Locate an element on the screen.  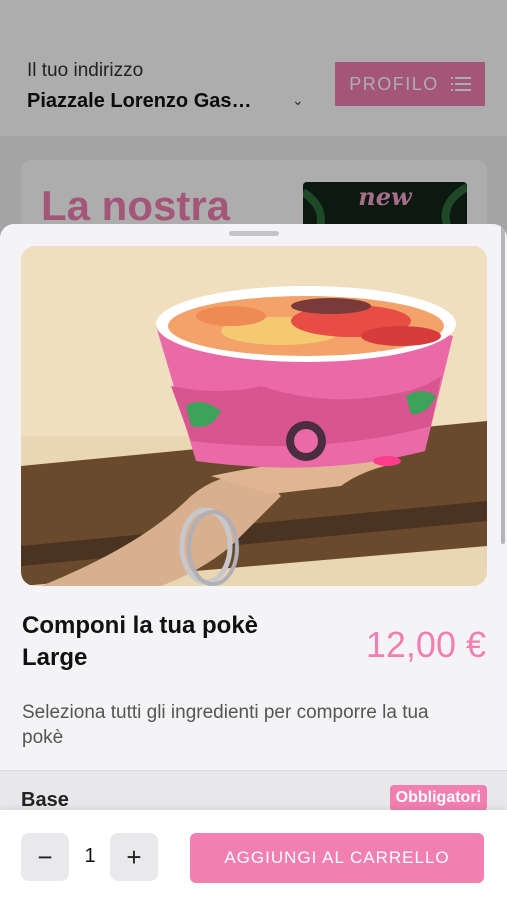
product-name-line2: Large is located at coordinates (55, 657).